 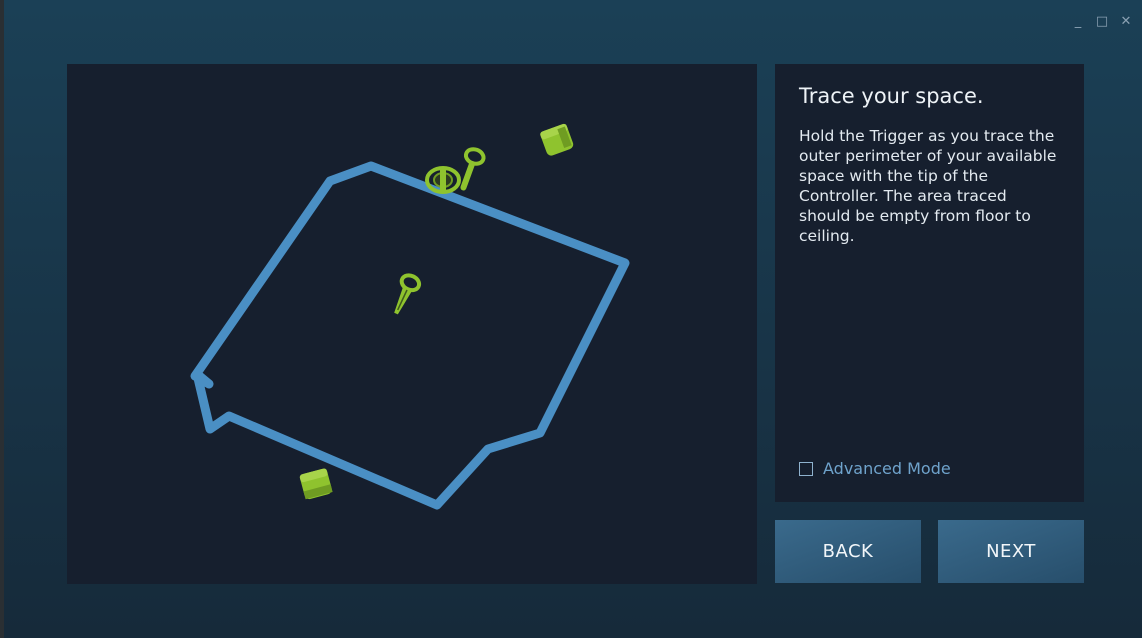 What do you see at coordinates (806, 468) in the screenshot?
I see `advanced-mode-checkbox` at bounding box center [806, 468].